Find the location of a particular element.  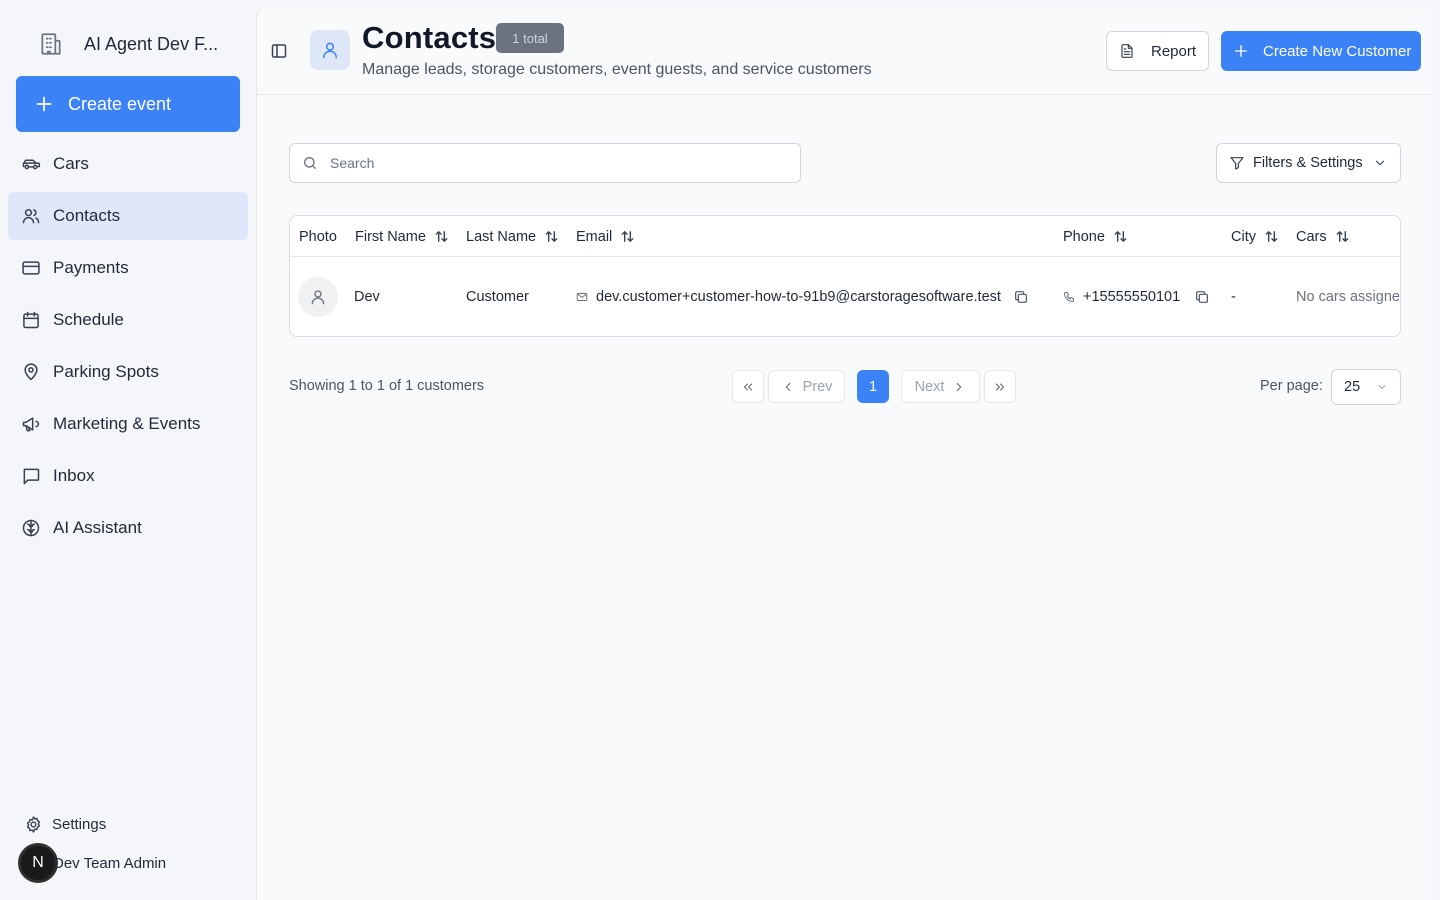

avatar: N is located at coordinates (38, 863).